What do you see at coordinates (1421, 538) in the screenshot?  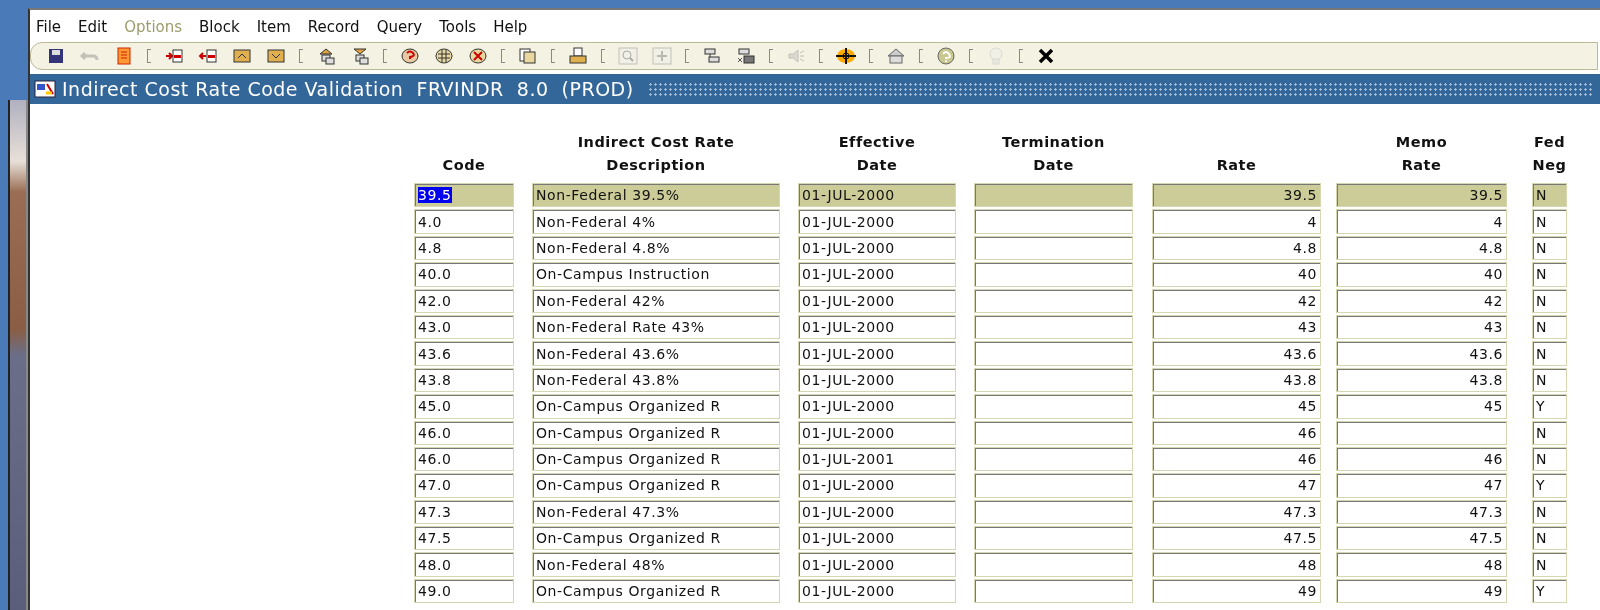 I see `rate-field: 47.5` at bounding box center [1421, 538].